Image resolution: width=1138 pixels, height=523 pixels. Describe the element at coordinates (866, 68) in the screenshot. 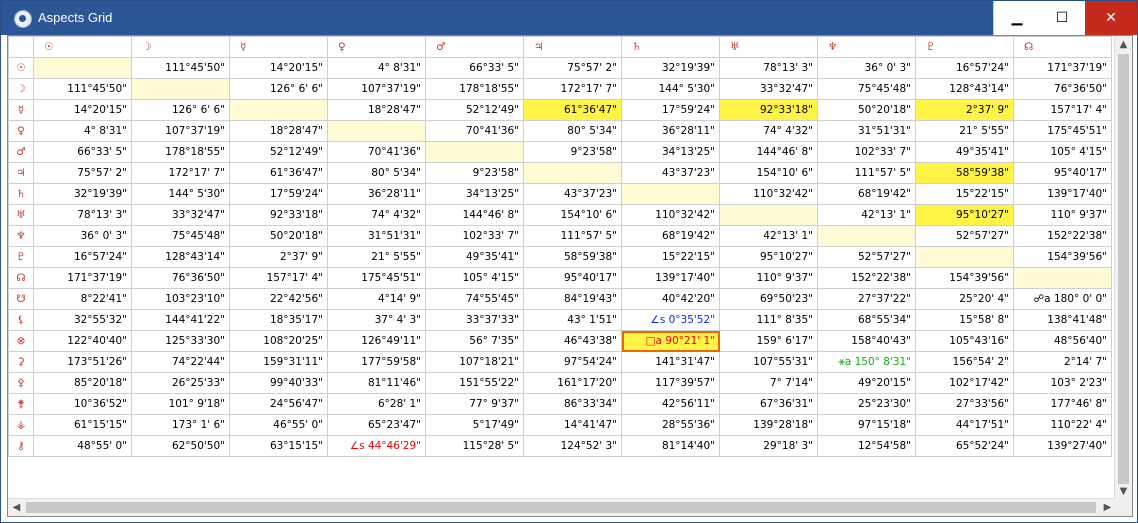

I see `aspect-cell: 36° 0' 3"` at that location.